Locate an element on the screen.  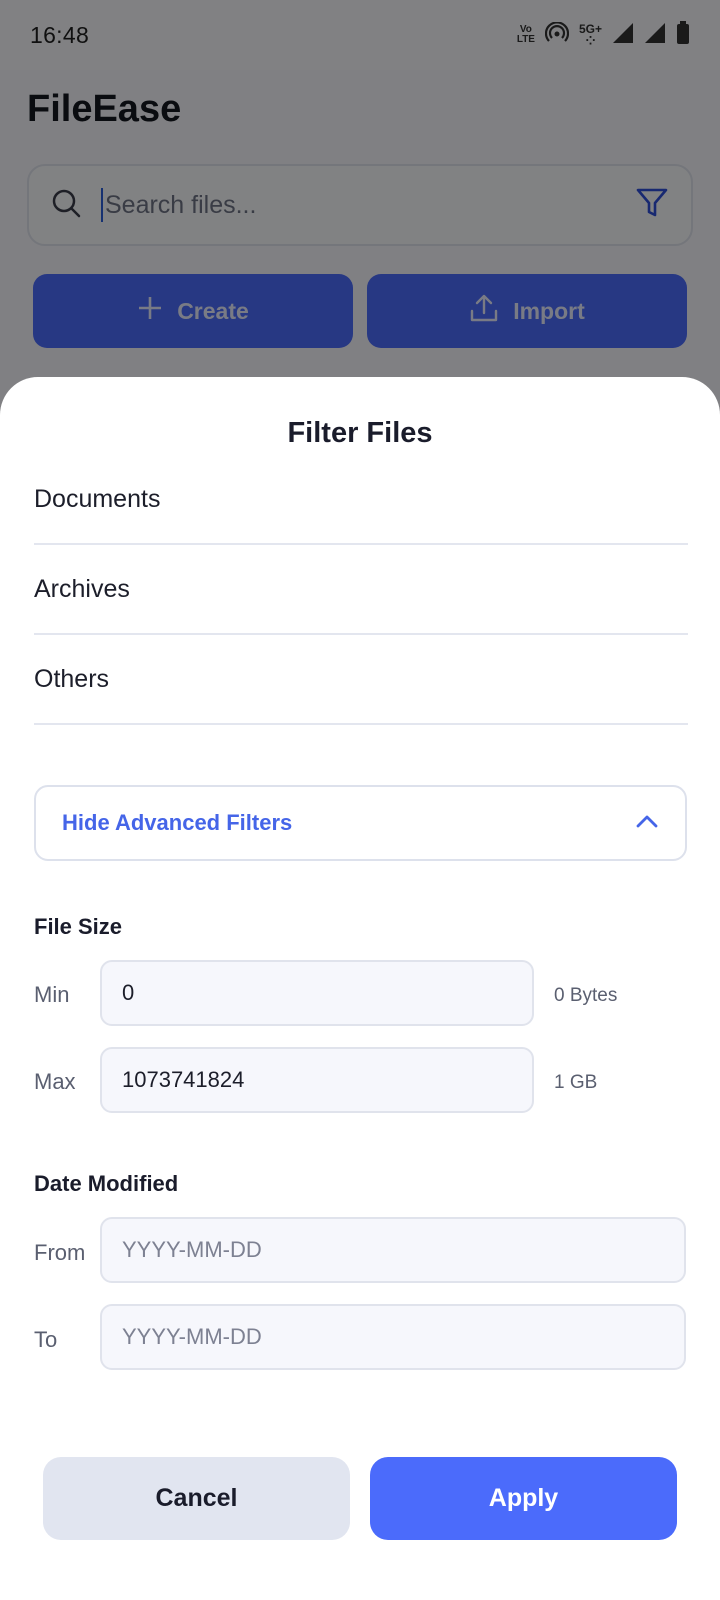
chevron-up-icon is located at coordinates (647, 823).